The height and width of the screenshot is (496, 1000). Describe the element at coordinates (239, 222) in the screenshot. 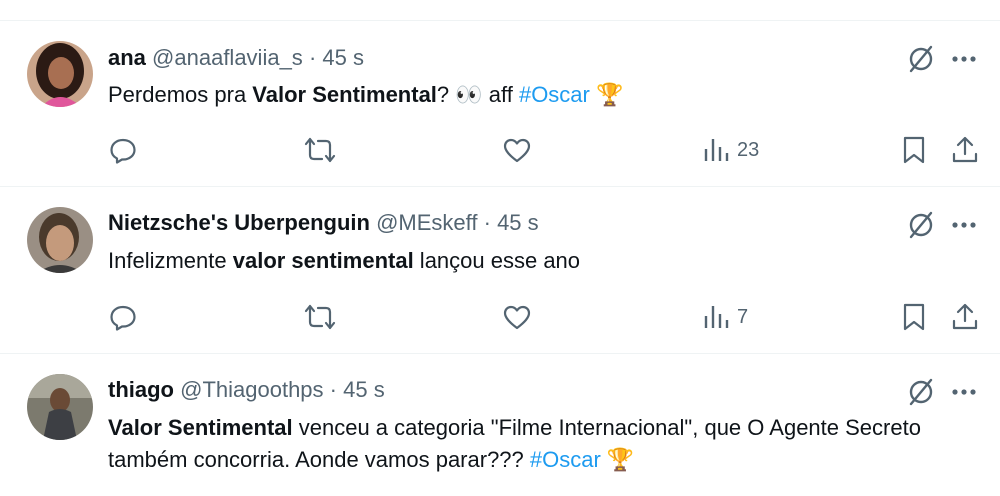

I see `display-name: Nietzsche's Uberpenguin` at that location.